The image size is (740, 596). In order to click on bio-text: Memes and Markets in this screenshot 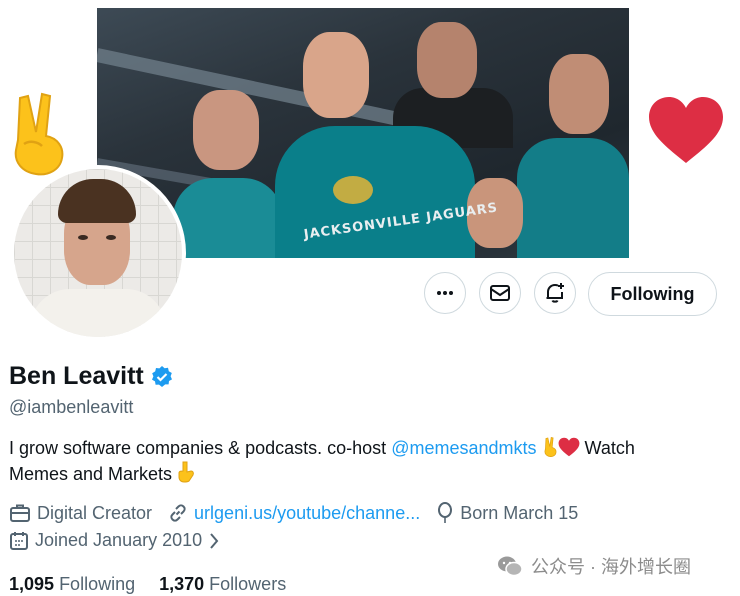, I will do `click(91, 474)`.